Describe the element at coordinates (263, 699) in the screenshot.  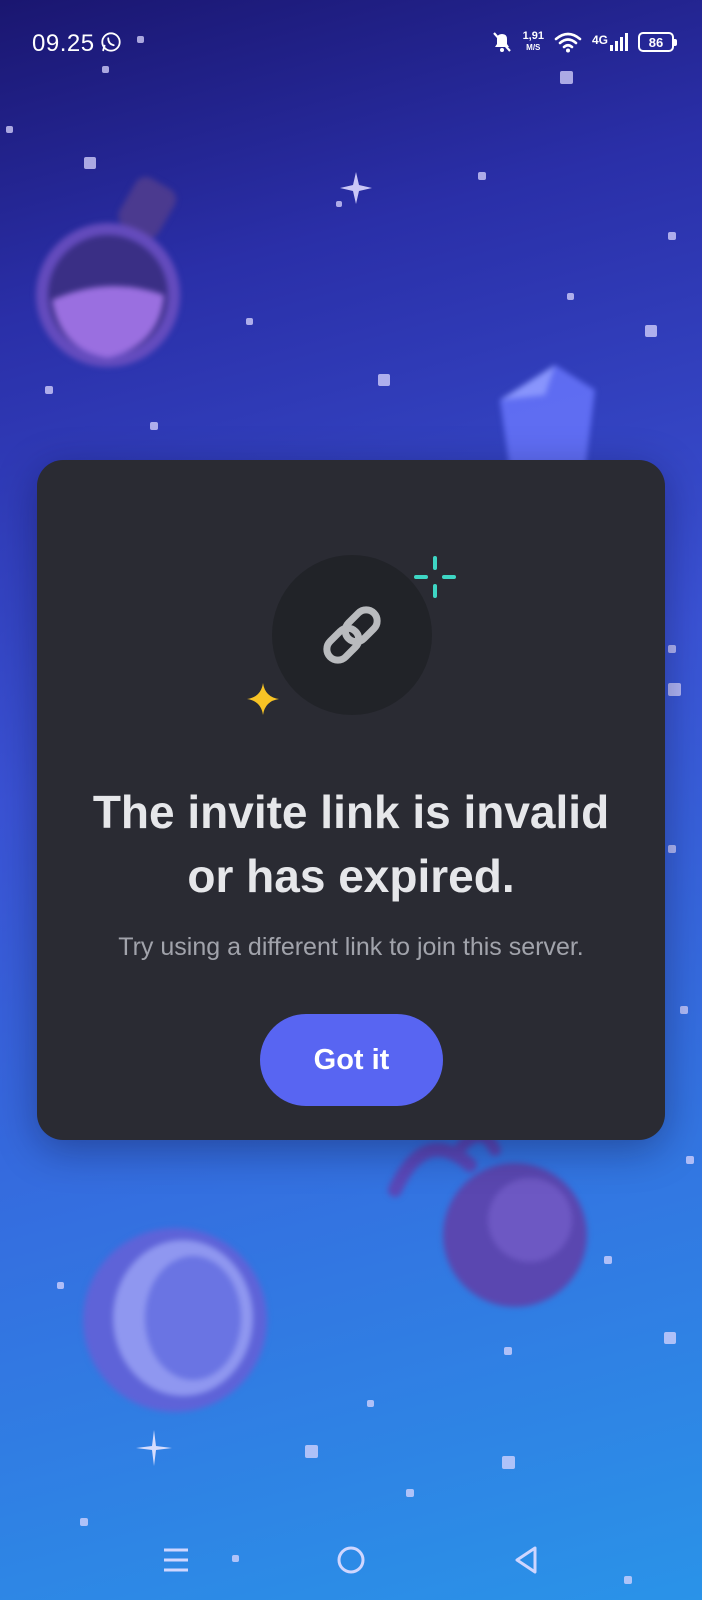
I see `sparkle-yellow-icon` at that location.